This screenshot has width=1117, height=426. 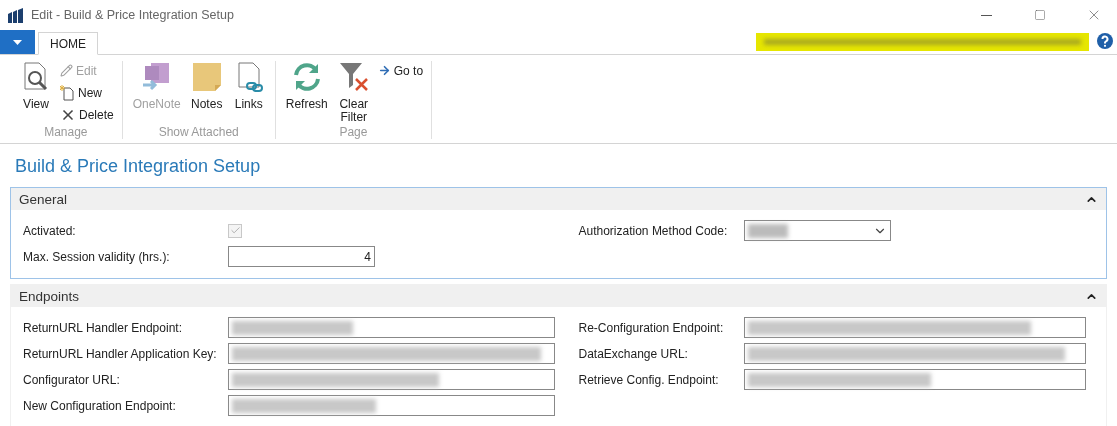 What do you see at coordinates (301, 256) in the screenshot?
I see `number-field: 4` at bounding box center [301, 256].